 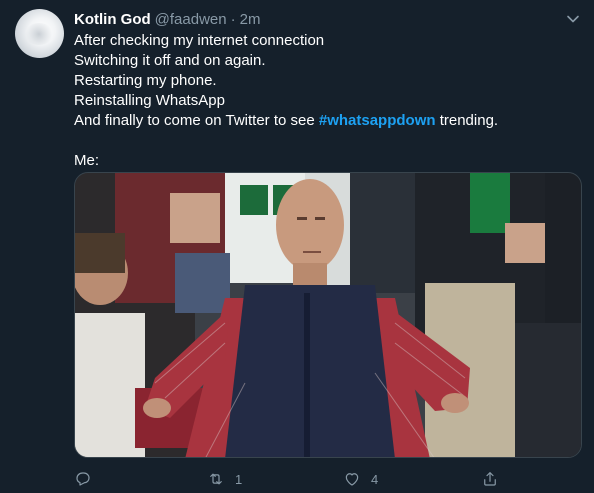 I want to click on heart-icon, so click(x=352, y=479).